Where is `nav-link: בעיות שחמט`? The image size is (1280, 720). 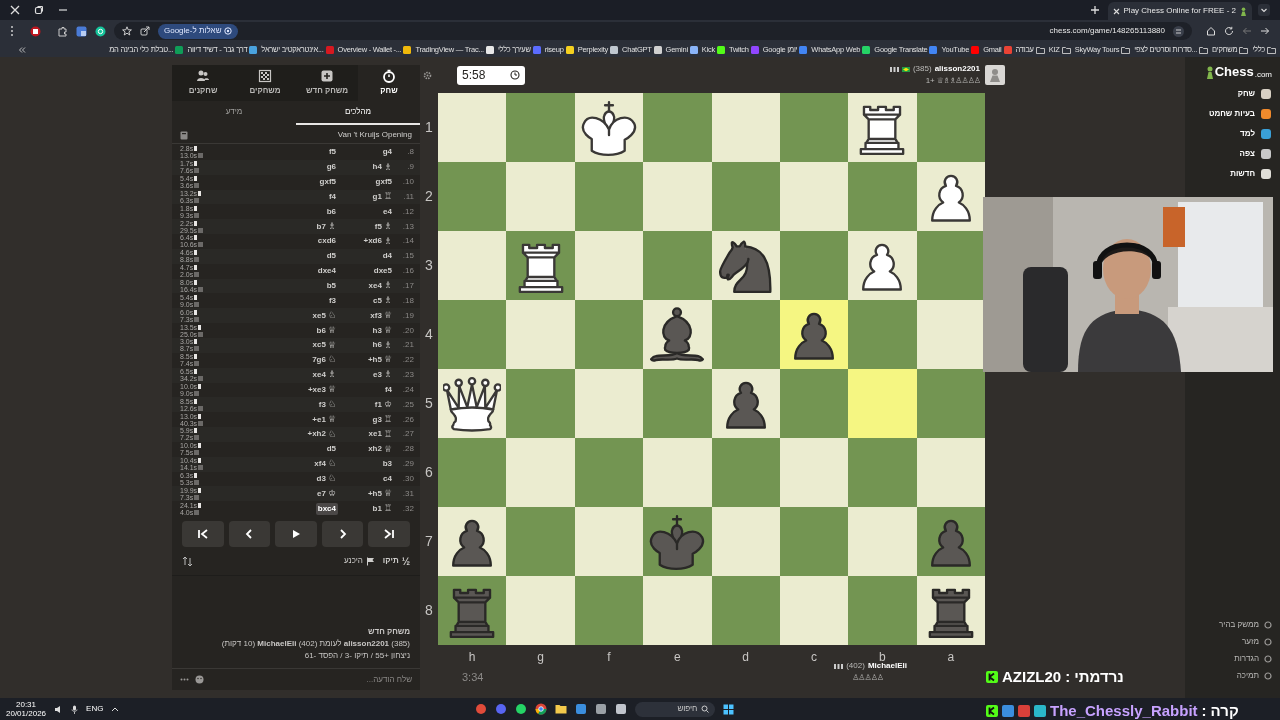 nav-link: בעיות שחמט is located at coordinates (1240, 114).